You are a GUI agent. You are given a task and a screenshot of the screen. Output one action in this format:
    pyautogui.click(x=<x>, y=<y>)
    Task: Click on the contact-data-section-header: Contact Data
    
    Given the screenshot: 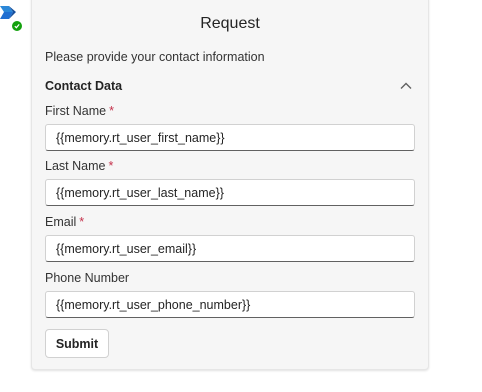 What is the action you would take?
    pyautogui.click(x=230, y=87)
    